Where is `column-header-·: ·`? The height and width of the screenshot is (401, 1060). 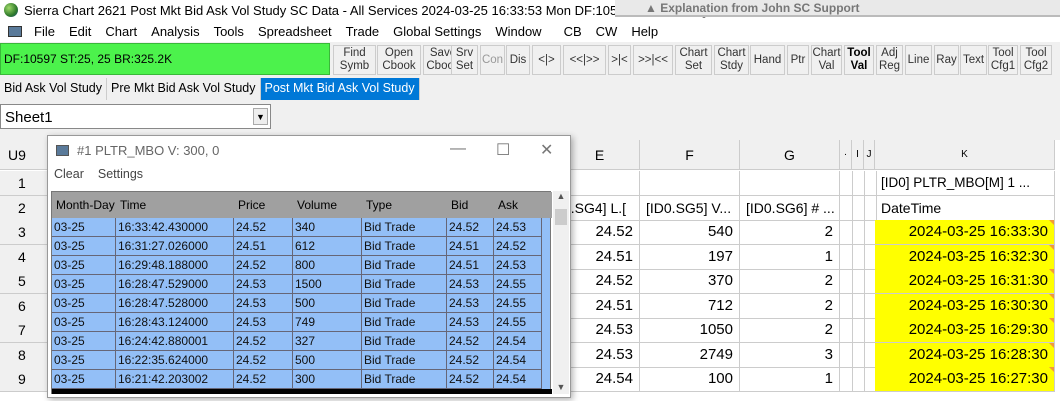
column-header-·: · is located at coordinates (846, 155).